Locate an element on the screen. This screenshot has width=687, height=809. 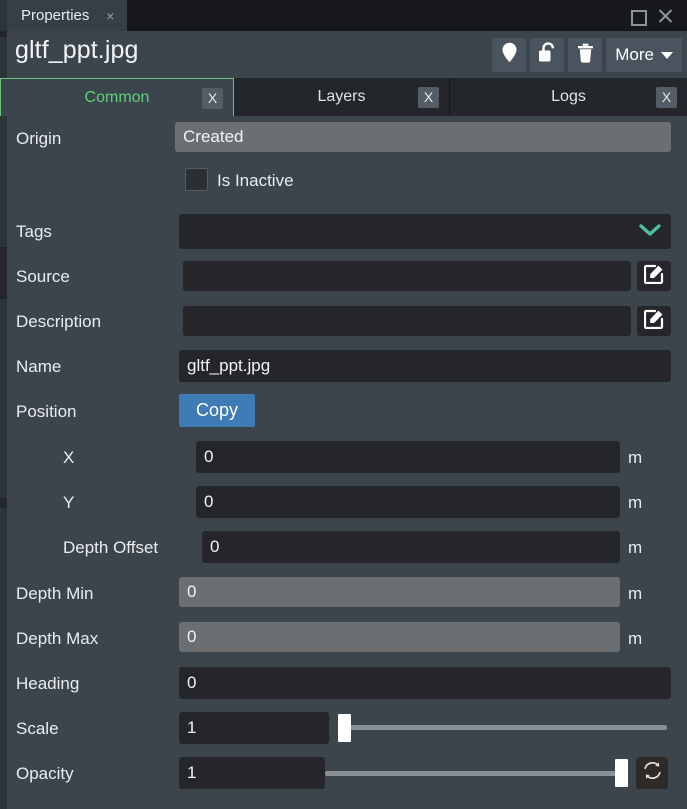
source-input is located at coordinates (407, 276).